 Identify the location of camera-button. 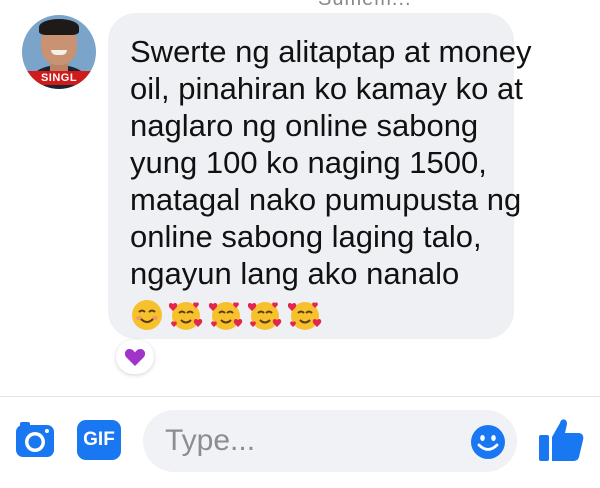
(35, 440).